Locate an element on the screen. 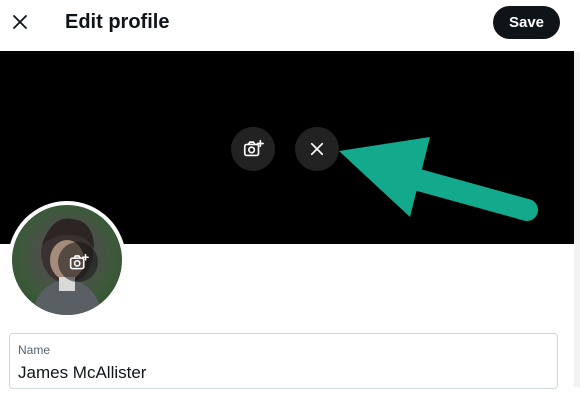 Image resolution: width=582 pixels, height=400 pixels. name-field: Name James McAllister is located at coordinates (283, 361).